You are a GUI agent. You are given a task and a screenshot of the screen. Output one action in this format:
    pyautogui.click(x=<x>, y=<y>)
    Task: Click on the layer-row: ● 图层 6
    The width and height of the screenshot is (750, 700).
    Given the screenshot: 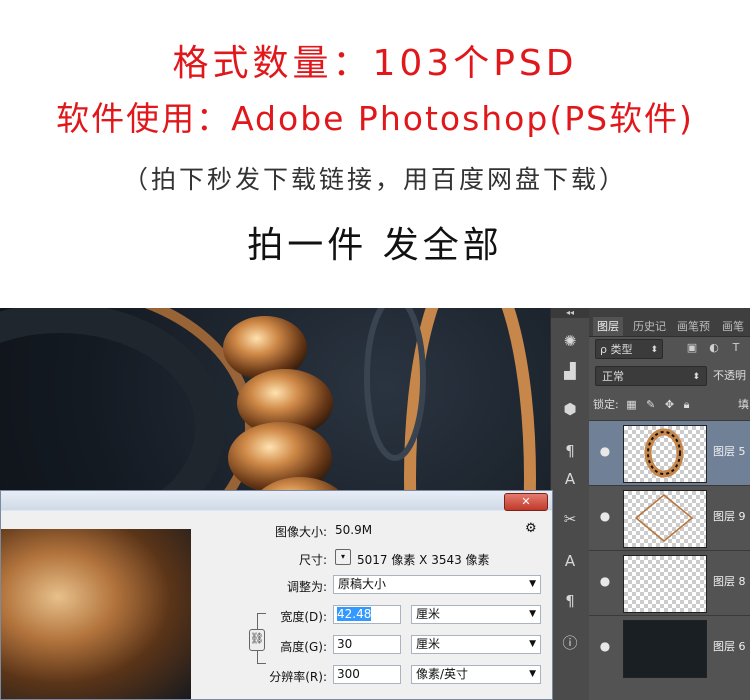 What is the action you would take?
    pyautogui.click(x=669, y=647)
    